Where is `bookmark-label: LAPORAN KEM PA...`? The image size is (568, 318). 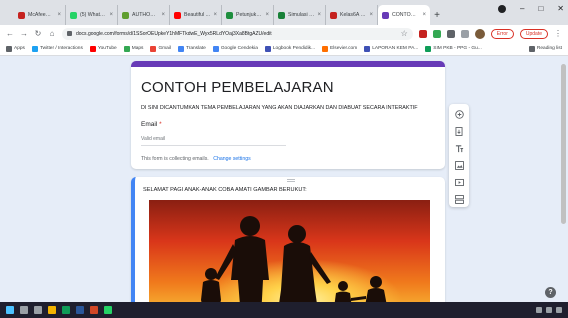
bookmark-label: LAPORAN KEM PA... is located at coordinates (395, 48).